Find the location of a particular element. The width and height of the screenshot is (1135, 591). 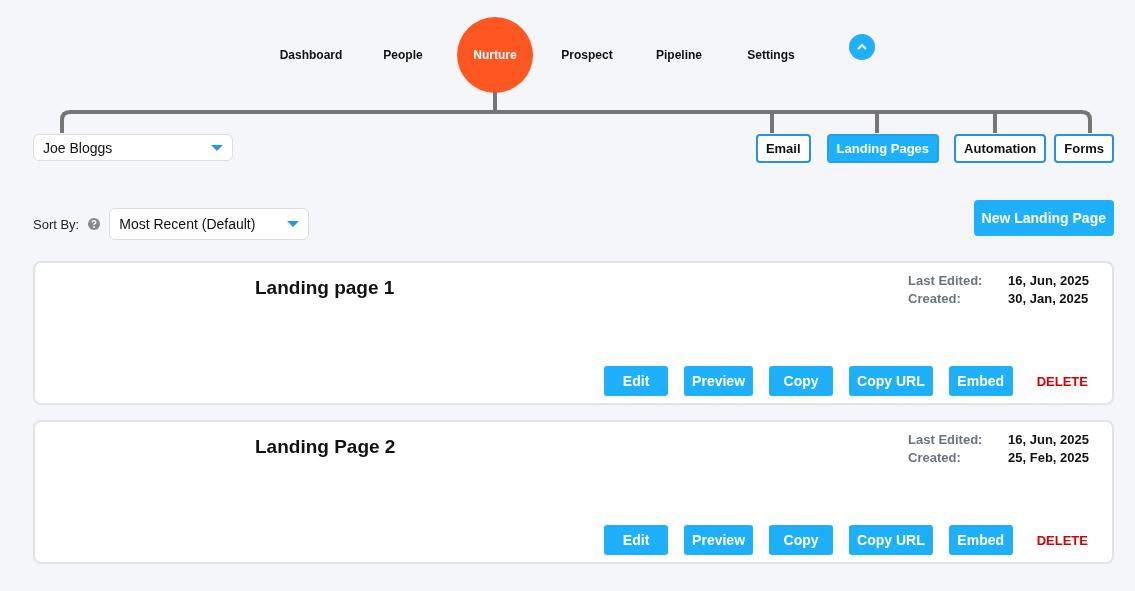

page-title: Landing Page 2 is located at coordinates (325, 447).